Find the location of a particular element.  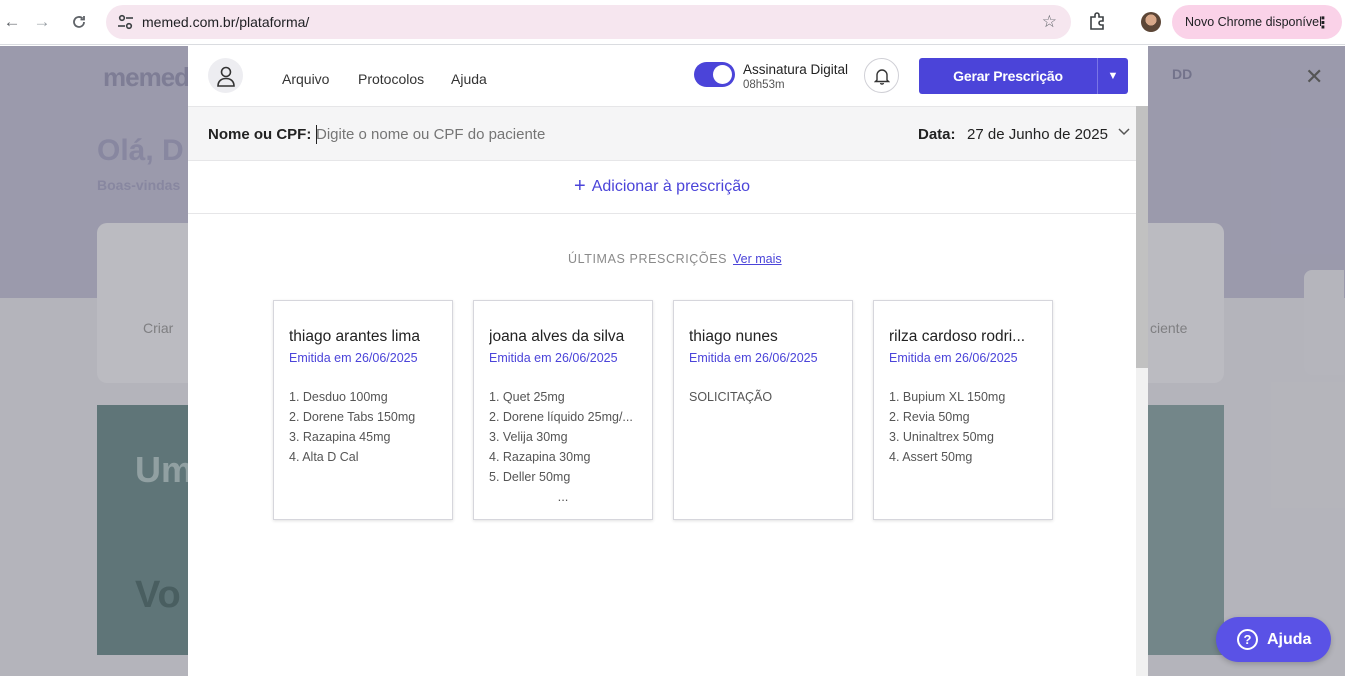

add-to-prescription-button: + Adicionar à prescrição is located at coordinates (662, 187).